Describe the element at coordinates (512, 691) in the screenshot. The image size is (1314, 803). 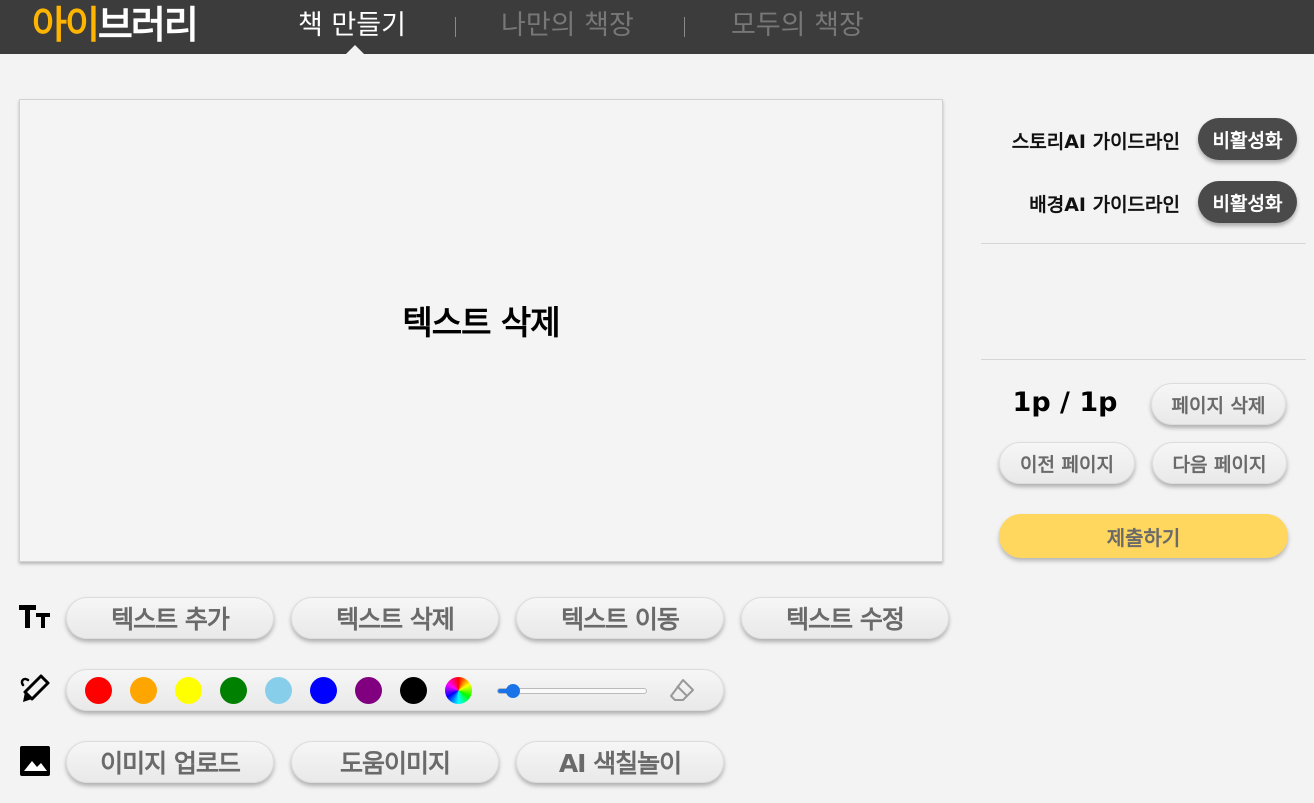
I see `brush-size-handle` at that location.